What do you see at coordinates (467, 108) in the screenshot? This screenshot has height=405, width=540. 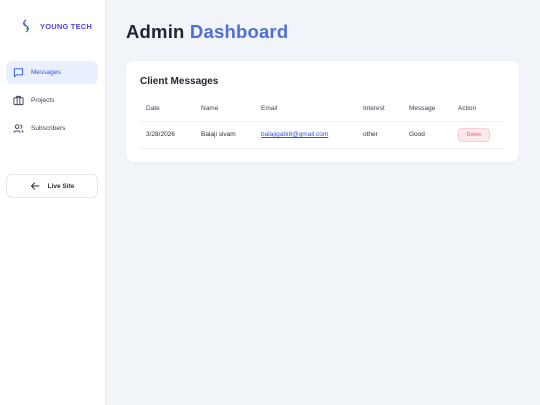 I see `column-header-action: Action` at bounding box center [467, 108].